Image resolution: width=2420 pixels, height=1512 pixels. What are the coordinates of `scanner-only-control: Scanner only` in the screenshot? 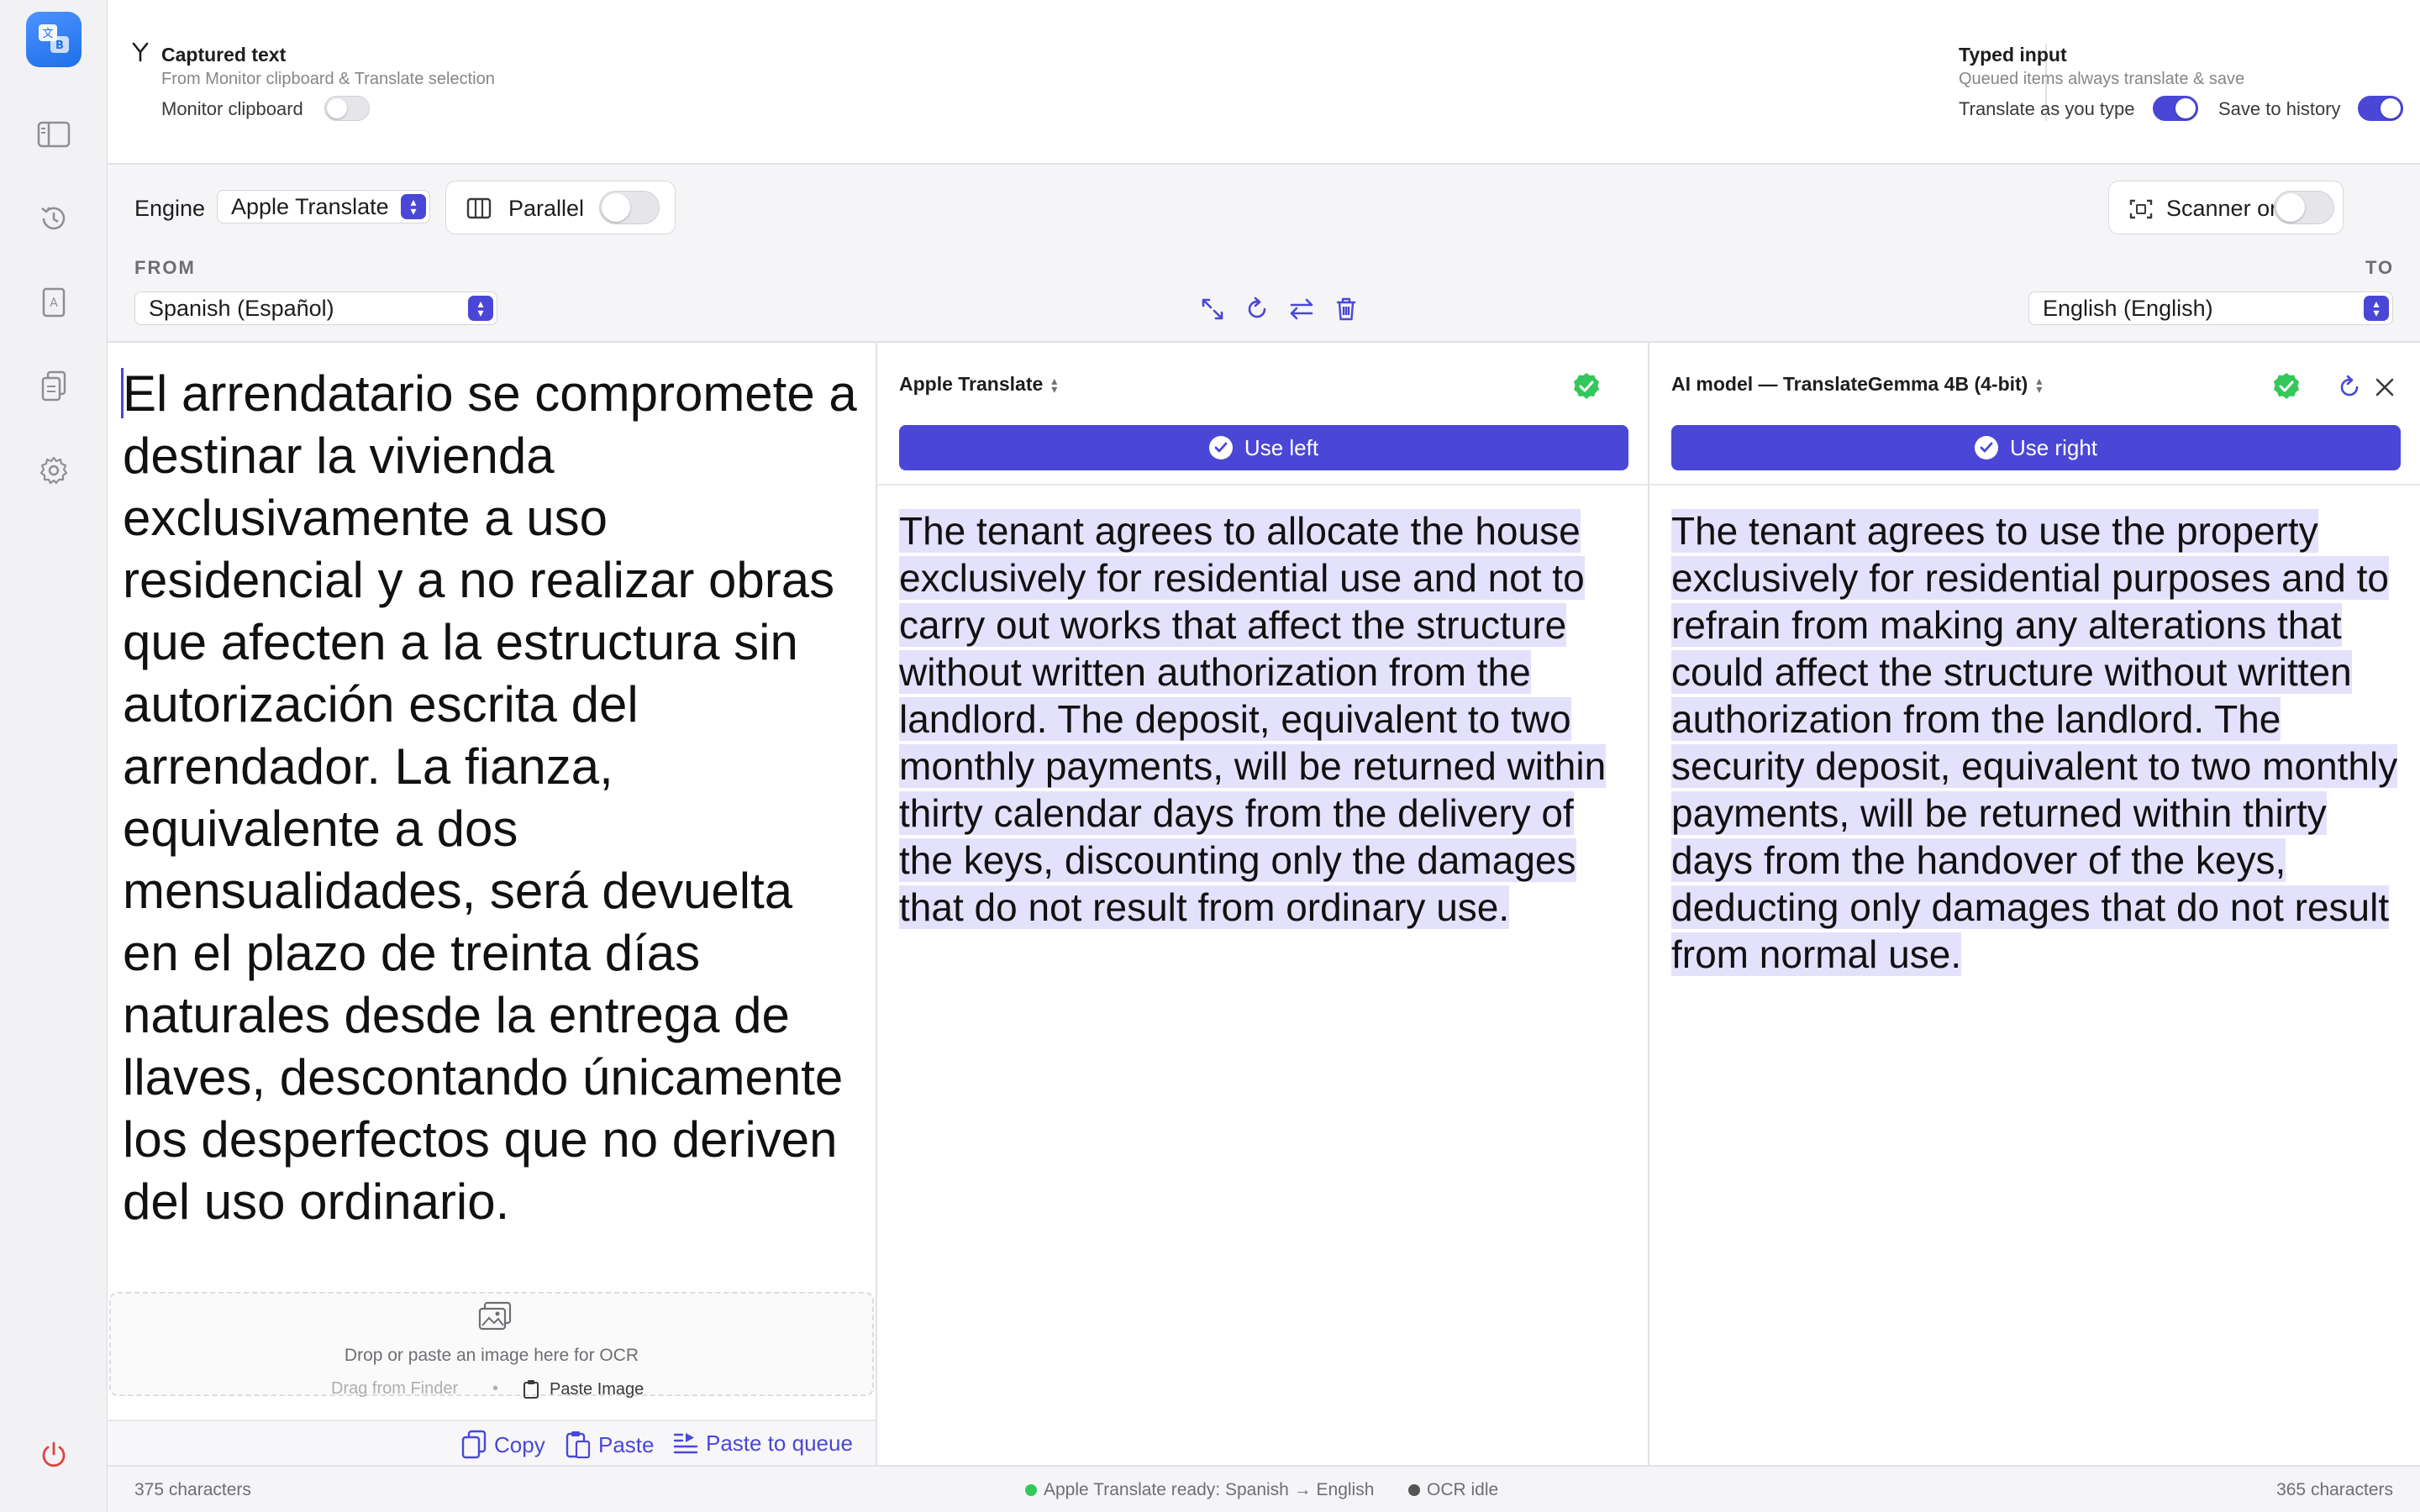 It's located at (2226, 207).